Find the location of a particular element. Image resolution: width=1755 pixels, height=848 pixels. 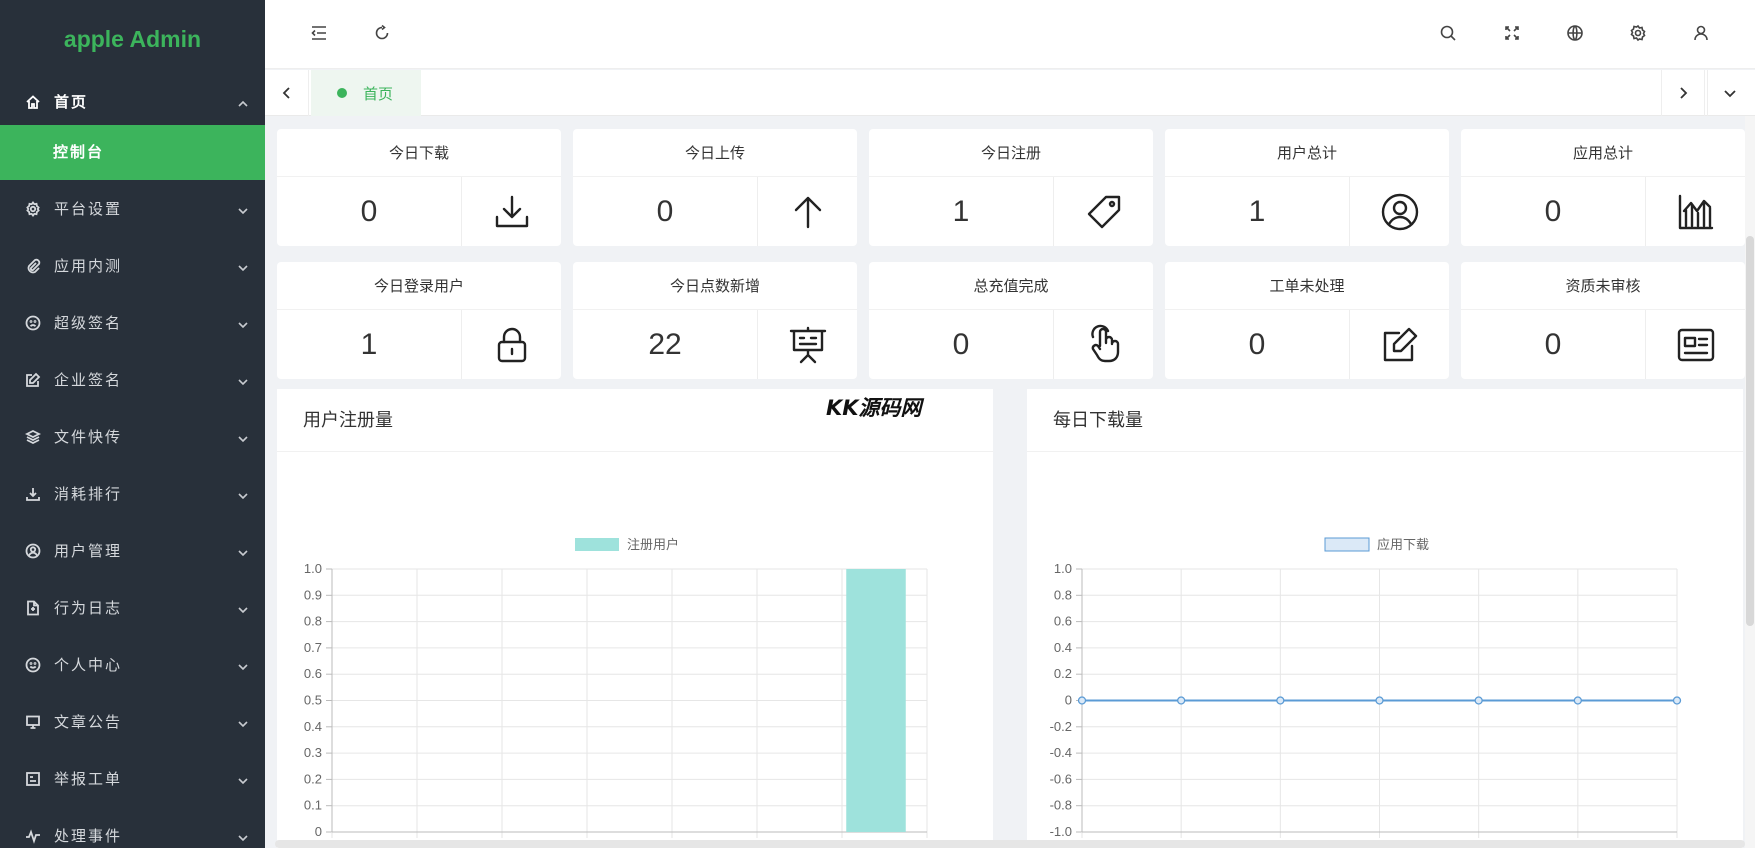

hand-pointer-icon is located at coordinates (1103, 344).